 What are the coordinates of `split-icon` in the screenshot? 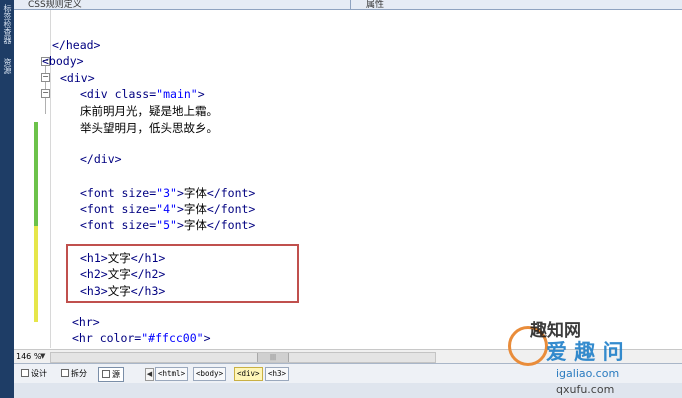 It's located at (65, 373).